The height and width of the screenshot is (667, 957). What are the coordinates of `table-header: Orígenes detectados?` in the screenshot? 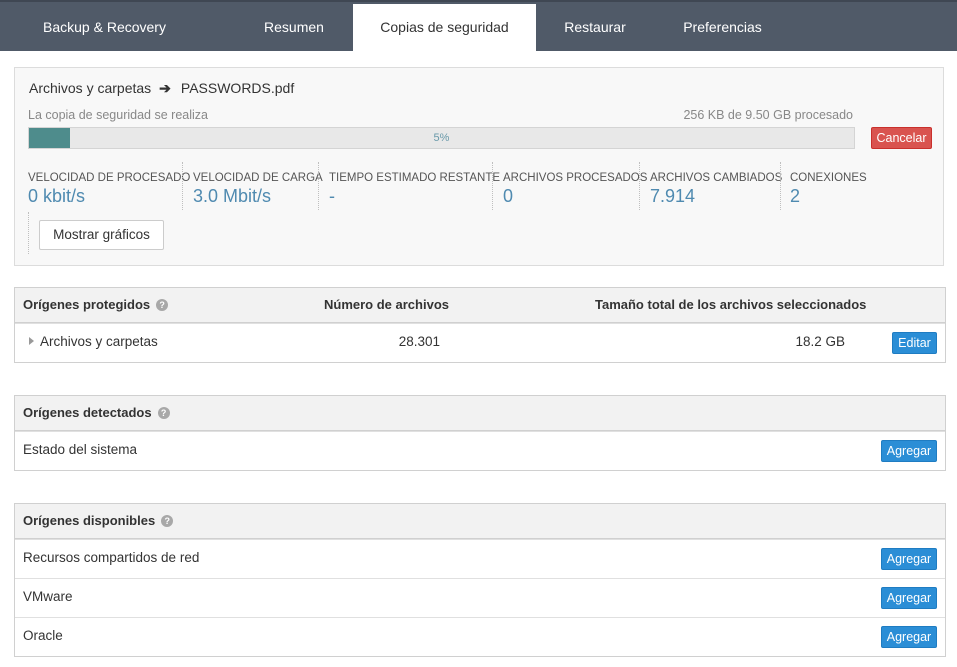 It's located at (480, 413).